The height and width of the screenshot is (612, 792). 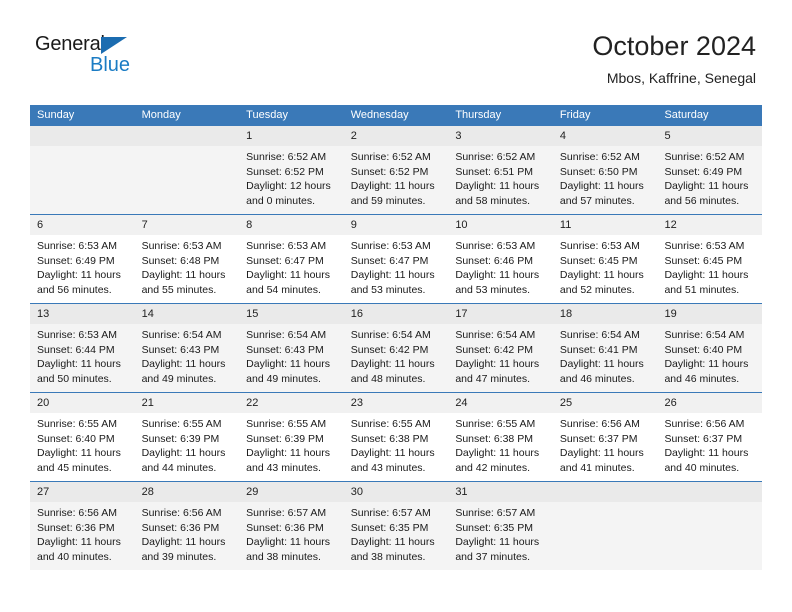 I want to click on sunset-text: Sunset: 6:43 PM, so click(x=285, y=349).